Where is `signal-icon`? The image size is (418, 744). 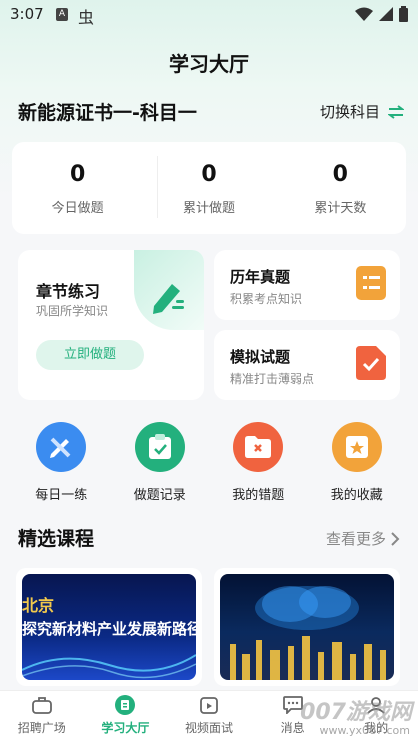 signal-icon is located at coordinates (386, 14).